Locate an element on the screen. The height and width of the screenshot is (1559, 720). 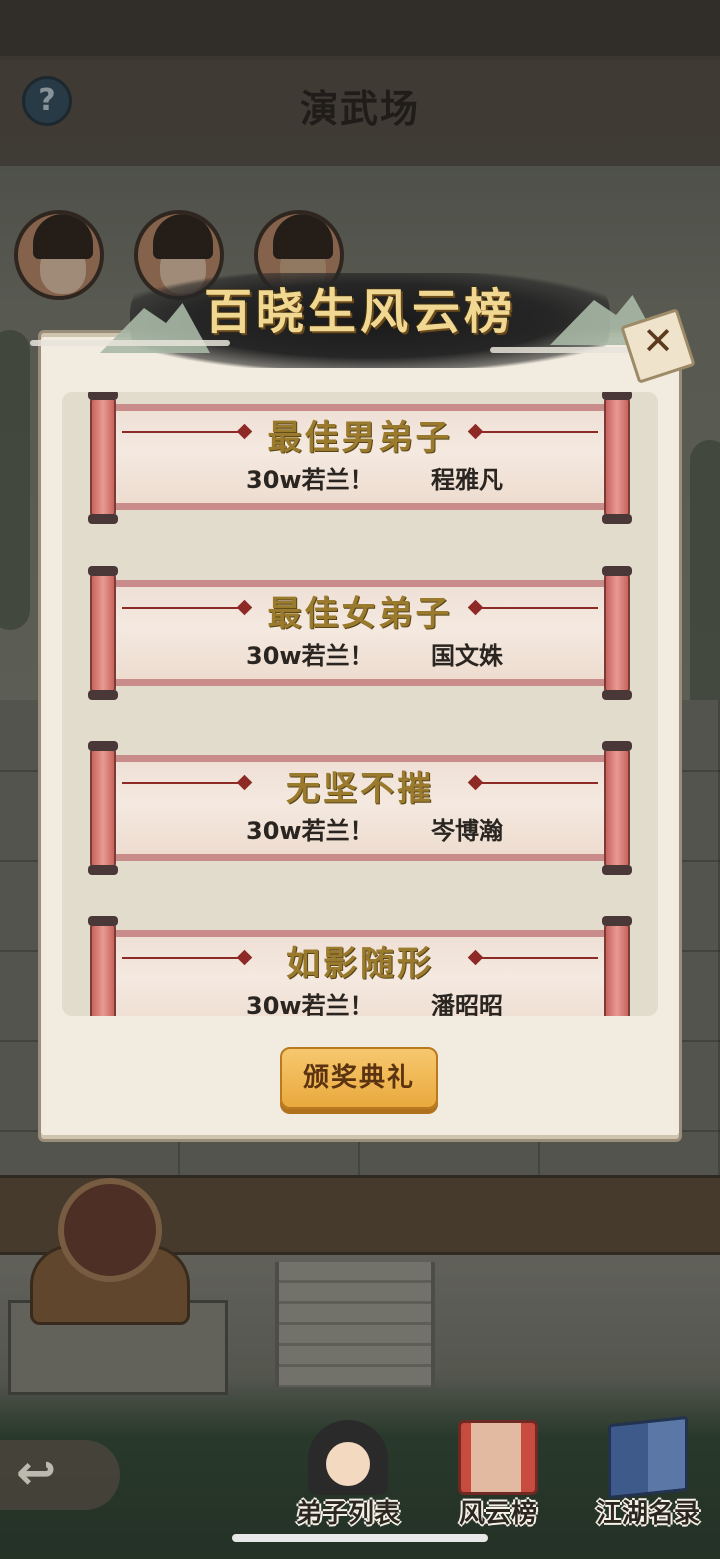
close-button: ✕ is located at coordinates (658, 346).